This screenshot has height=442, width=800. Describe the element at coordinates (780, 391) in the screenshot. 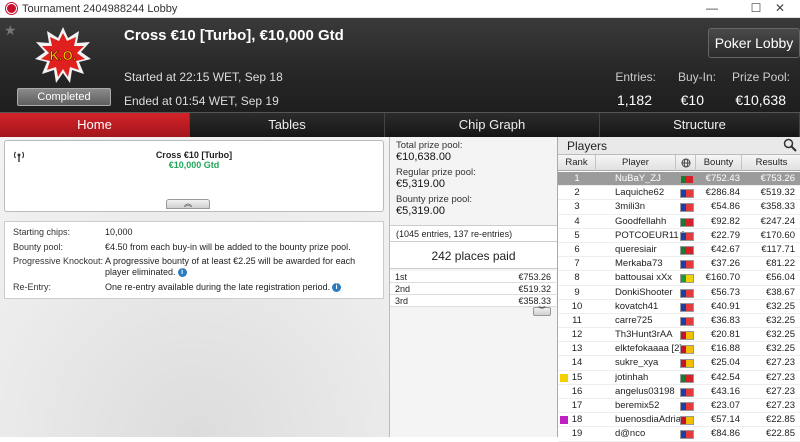

I see `player-result: €27.23` at that location.